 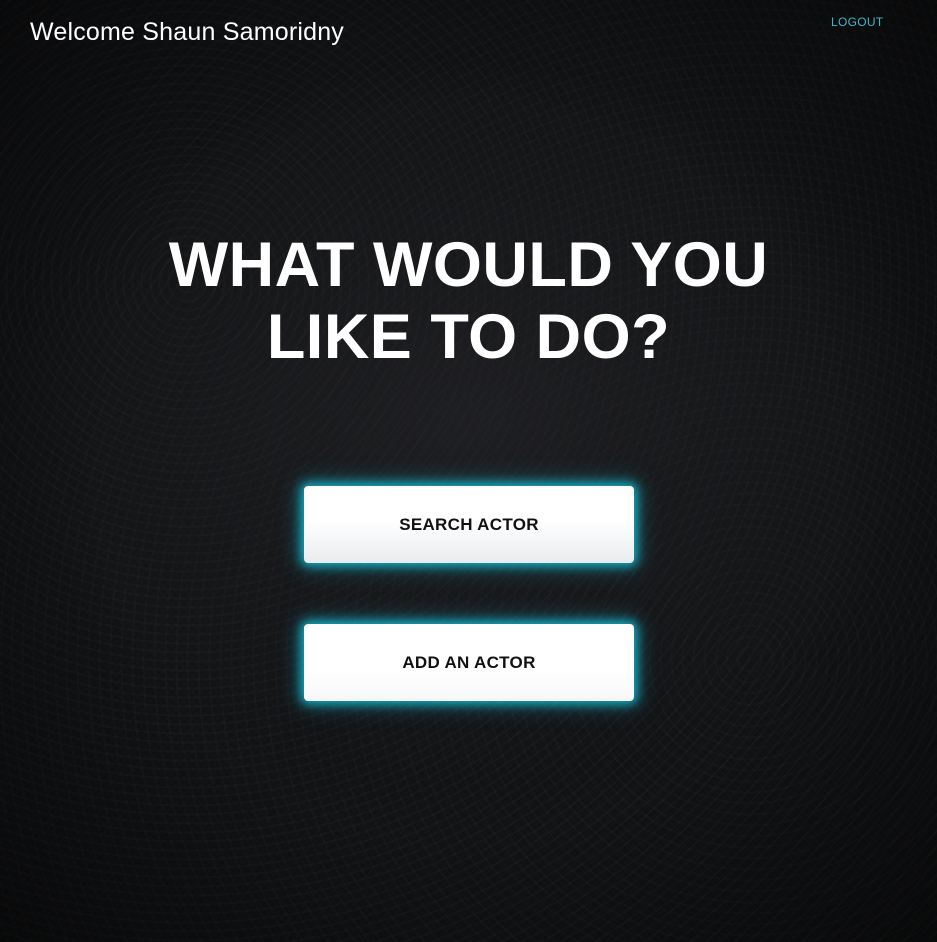 I want to click on page-title-line-2: LIKE TO DO?, so click(x=468, y=337).